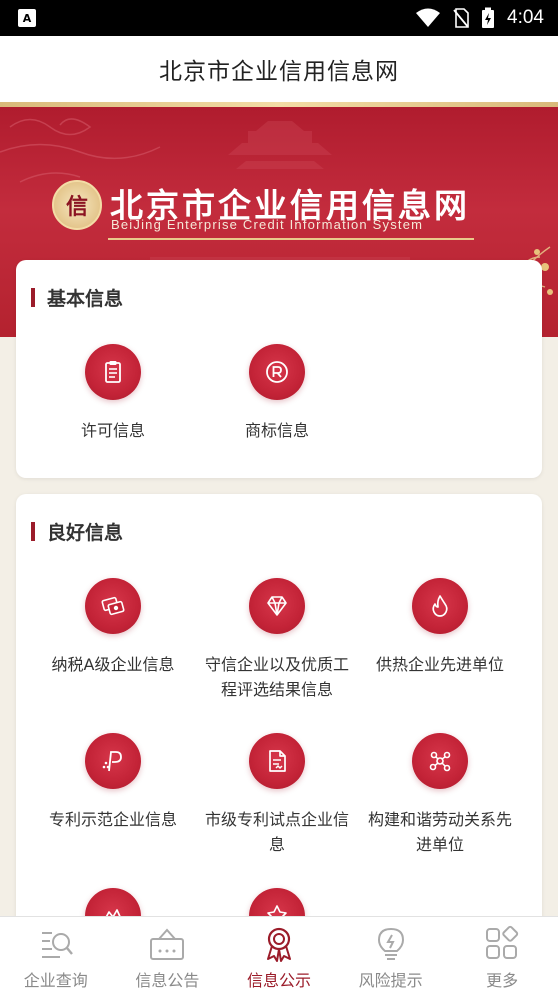 The width and height of the screenshot is (558, 992). I want to click on grid-item-patent-demo: 专利示范企业信息, so click(113, 782).